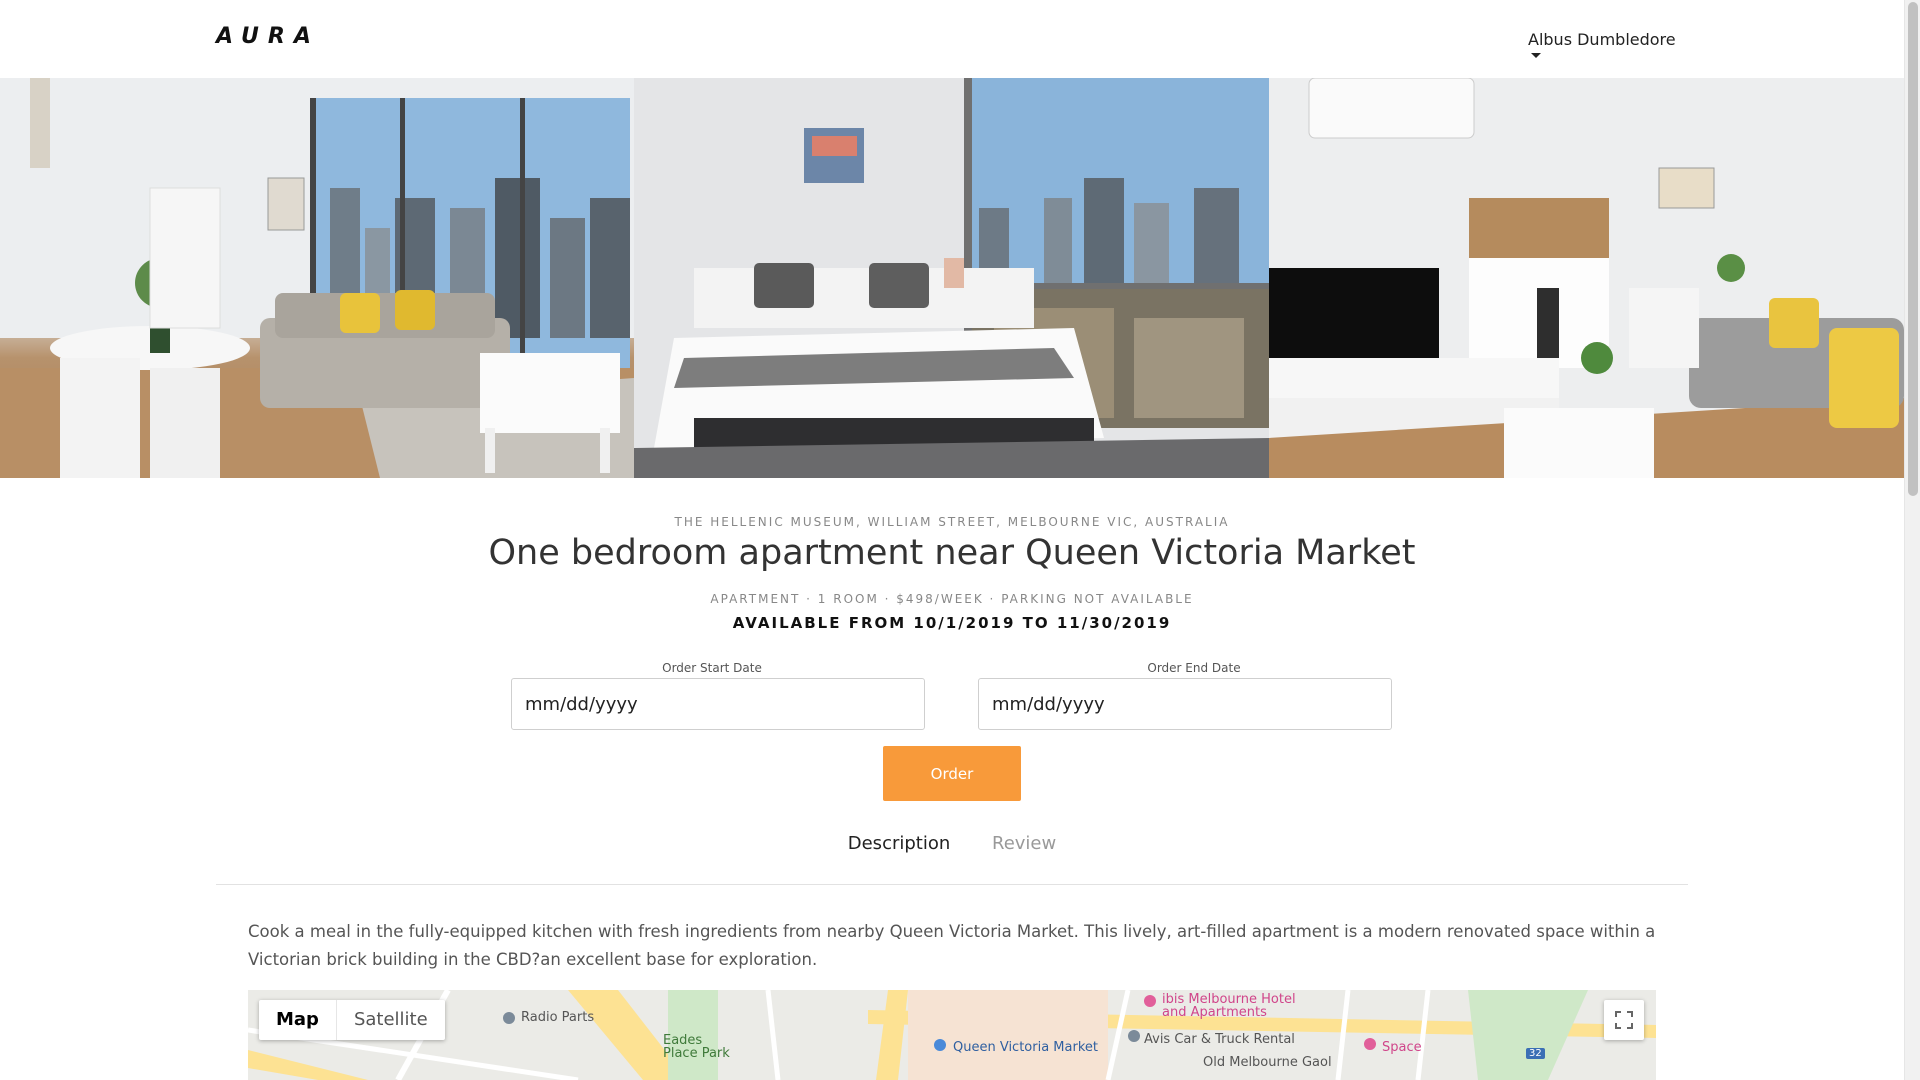 Image resolution: width=1920 pixels, height=1080 pixels. Describe the element at coordinates (1150, 1001) in the screenshot. I see `hotel-pin-icon` at that location.